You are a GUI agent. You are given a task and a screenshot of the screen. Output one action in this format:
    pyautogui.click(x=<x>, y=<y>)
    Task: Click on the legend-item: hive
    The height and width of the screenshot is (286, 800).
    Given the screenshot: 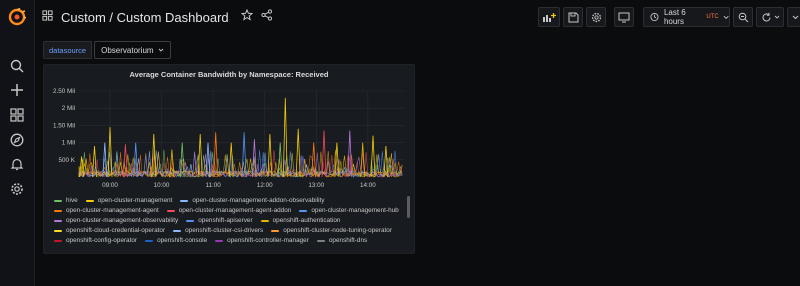 What is the action you would take?
    pyautogui.click(x=66, y=201)
    